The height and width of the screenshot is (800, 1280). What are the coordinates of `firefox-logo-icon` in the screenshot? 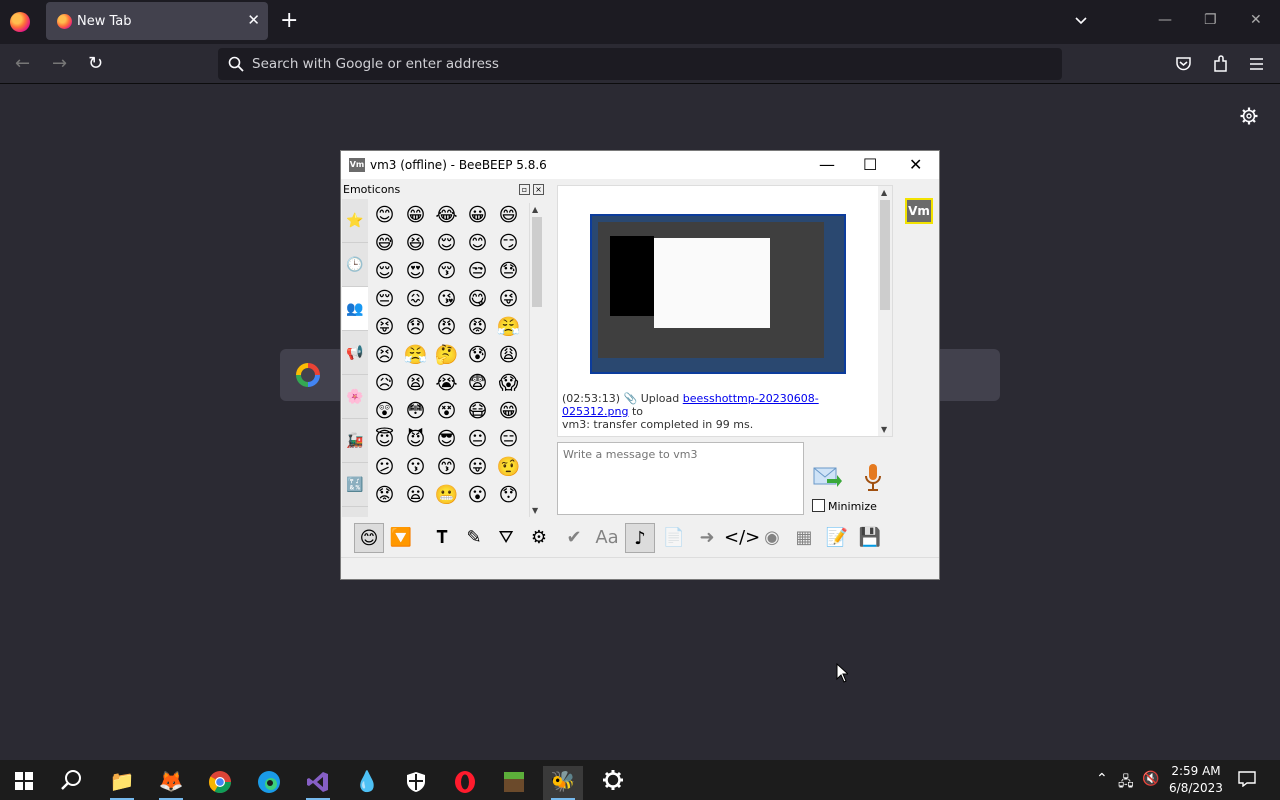 It's located at (20, 22).